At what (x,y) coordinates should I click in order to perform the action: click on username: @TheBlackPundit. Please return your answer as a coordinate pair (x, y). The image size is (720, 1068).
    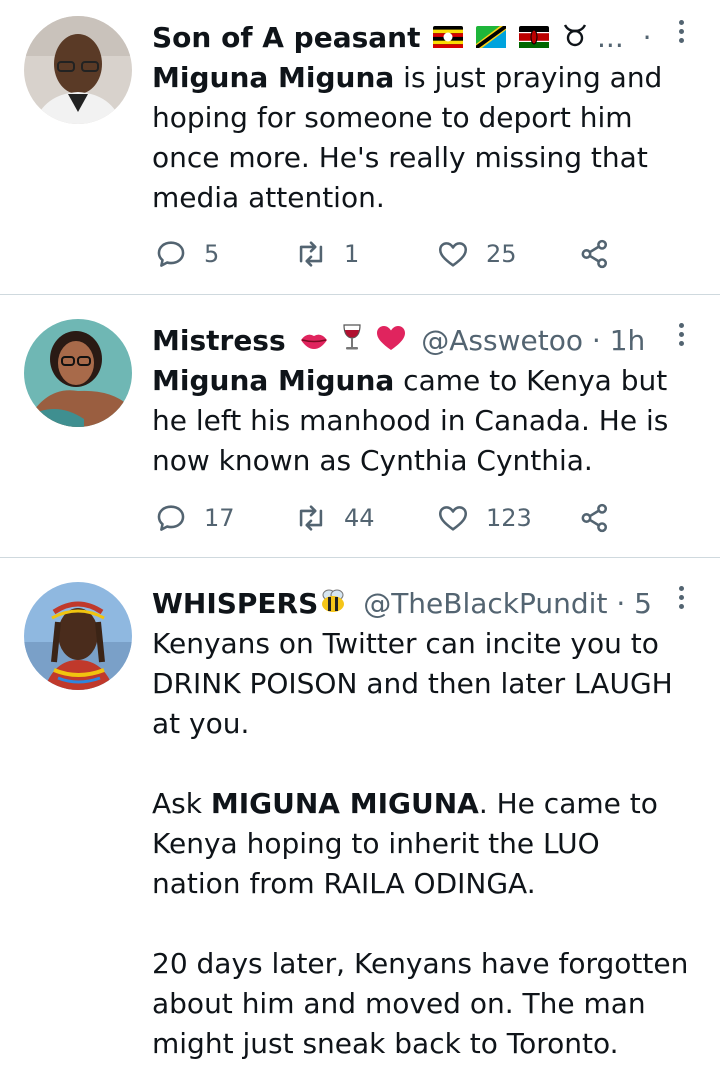
    Looking at the image, I should click on (485, 603).